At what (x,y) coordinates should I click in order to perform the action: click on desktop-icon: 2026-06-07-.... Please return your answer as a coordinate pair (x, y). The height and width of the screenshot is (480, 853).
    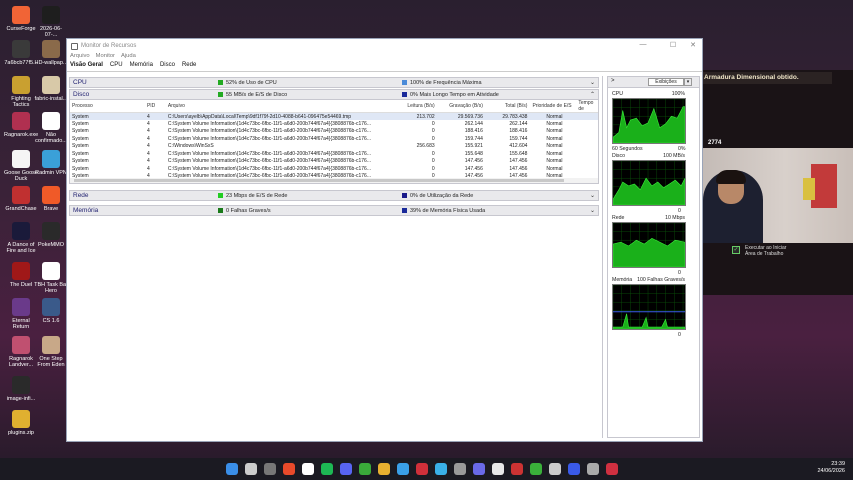
    Looking at the image, I should click on (51, 22).